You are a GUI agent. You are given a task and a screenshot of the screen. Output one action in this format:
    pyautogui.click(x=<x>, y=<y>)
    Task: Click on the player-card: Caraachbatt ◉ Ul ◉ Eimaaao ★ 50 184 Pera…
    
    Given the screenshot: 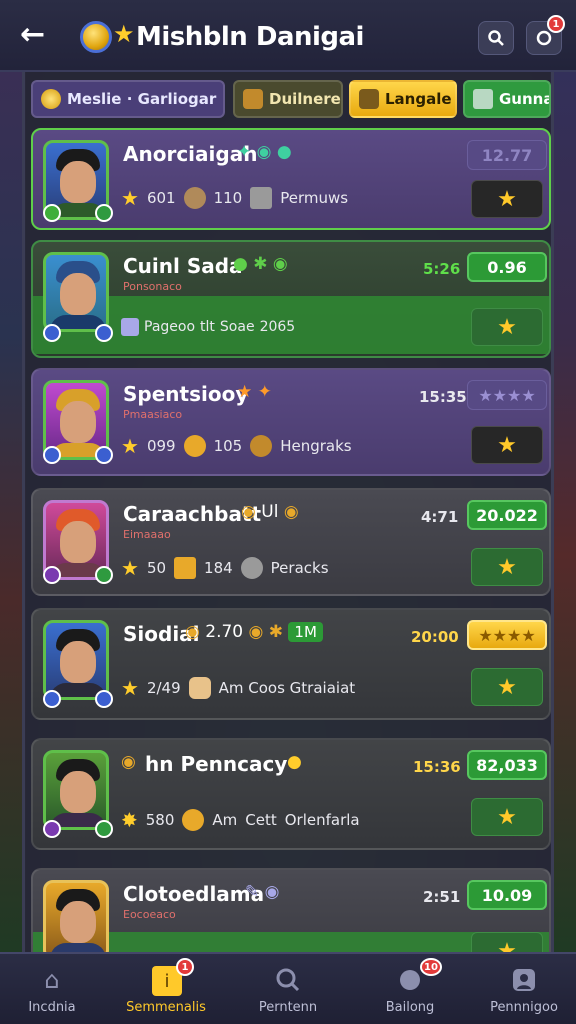 What is the action you would take?
    pyautogui.click(x=291, y=542)
    